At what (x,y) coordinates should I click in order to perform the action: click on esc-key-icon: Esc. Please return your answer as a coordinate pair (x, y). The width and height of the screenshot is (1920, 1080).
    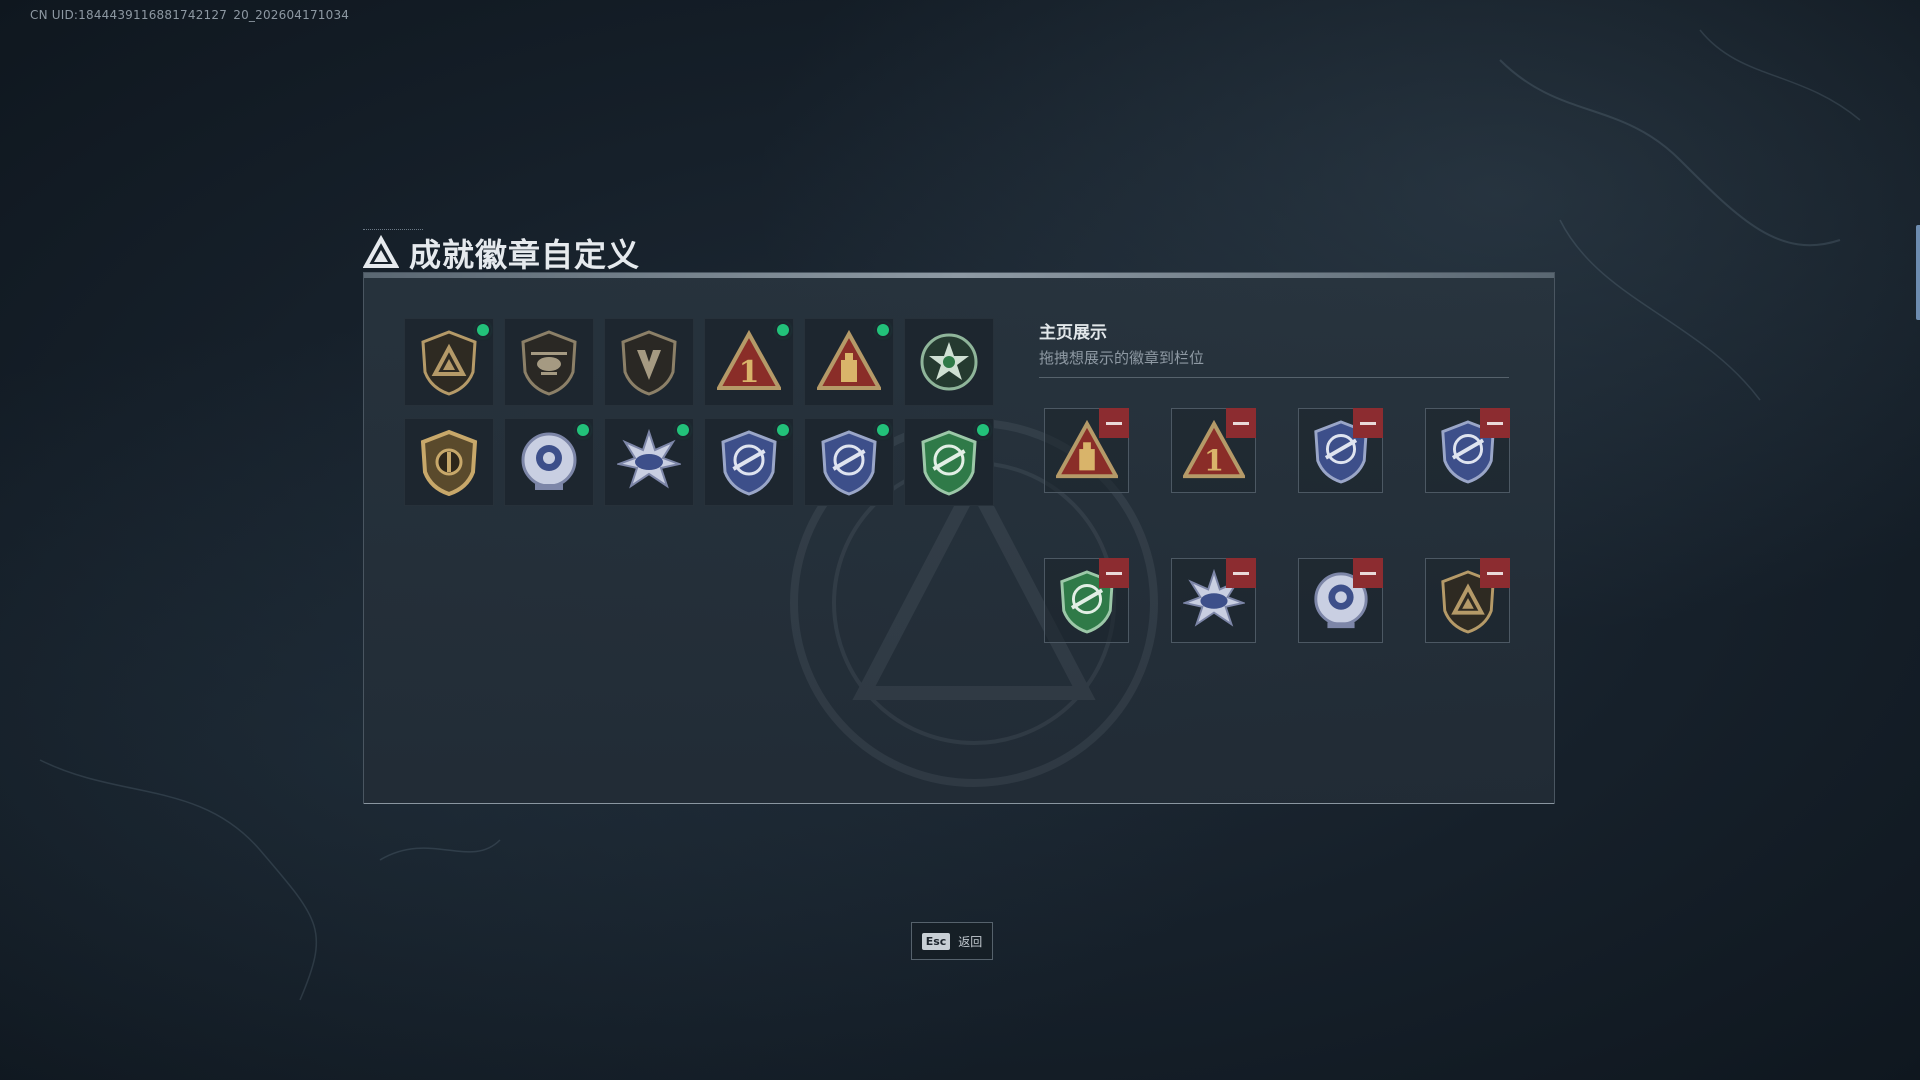
    Looking at the image, I should click on (936, 941).